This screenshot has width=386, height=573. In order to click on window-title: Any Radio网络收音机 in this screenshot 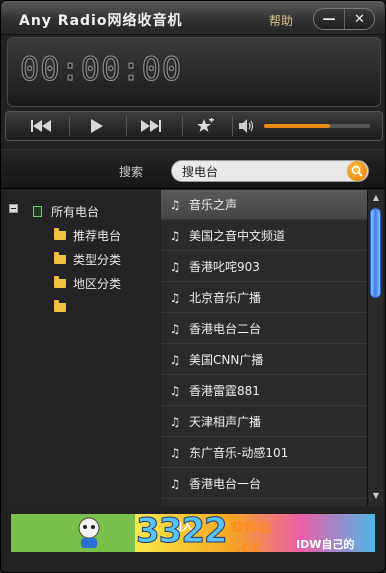, I will do `click(101, 21)`.